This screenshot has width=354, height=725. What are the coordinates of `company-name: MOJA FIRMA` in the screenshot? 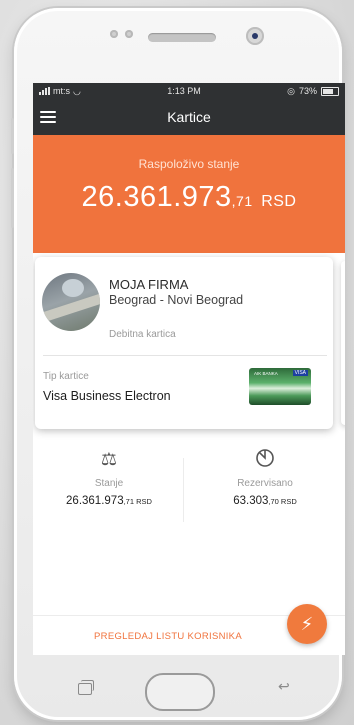 It's located at (149, 284).